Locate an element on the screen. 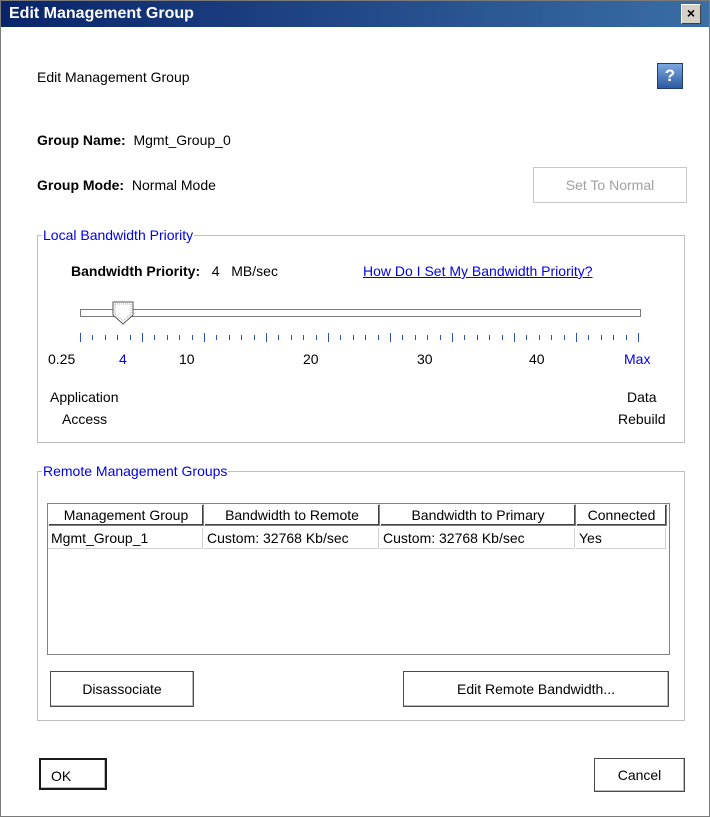 The image size is (710, 817). title-bar: Edit Management Group × is located at coordinates (355, 14).